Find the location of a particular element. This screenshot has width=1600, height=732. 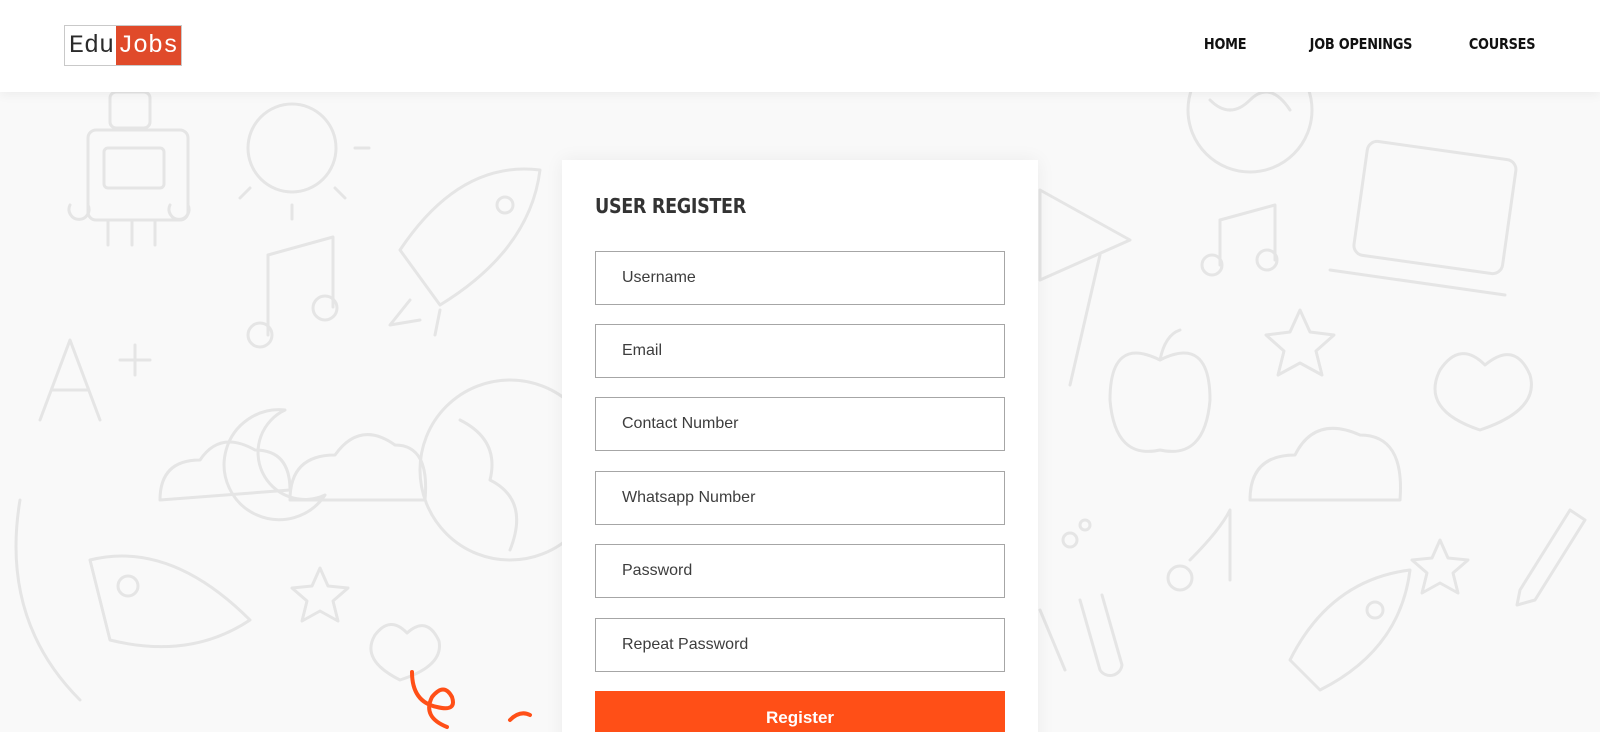

nav-home-link: HOME is located at coordinates (1225, 44).